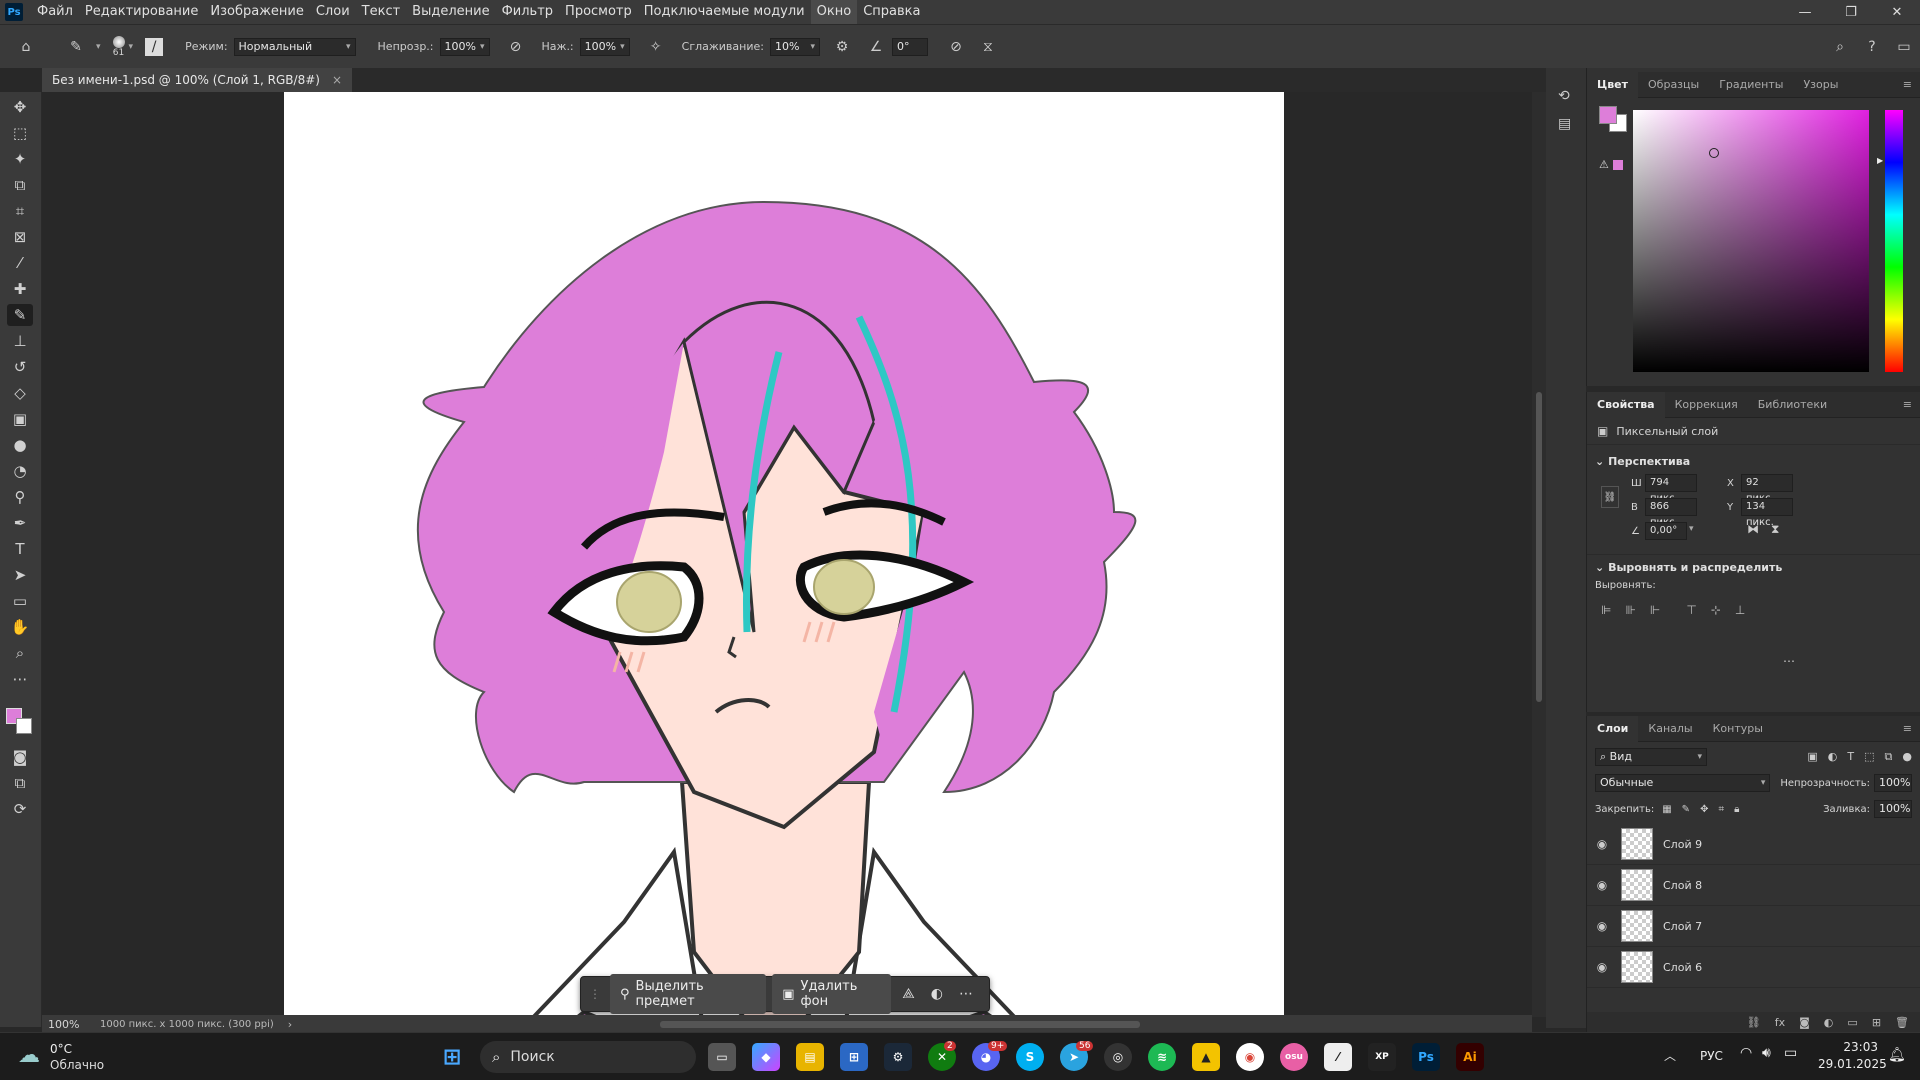 The width and height of the screenshot is (1920, 1080). Describe the element at coordinates (1812, 757) in the screenshot. I see `filter-pixel-icon: ▣` at that location.